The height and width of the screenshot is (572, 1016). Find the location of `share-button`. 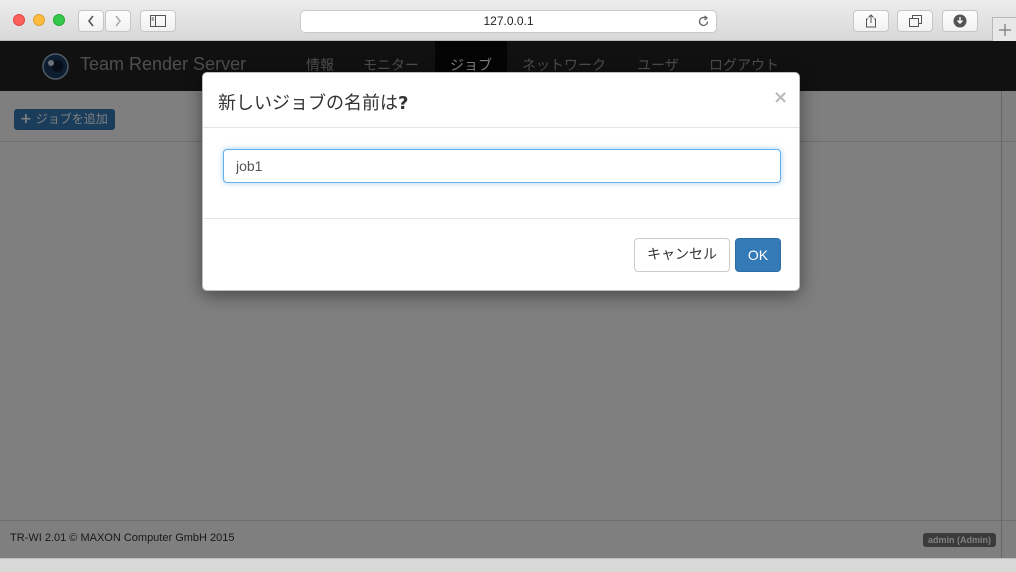

share-button is located at coordinates (871, 21).